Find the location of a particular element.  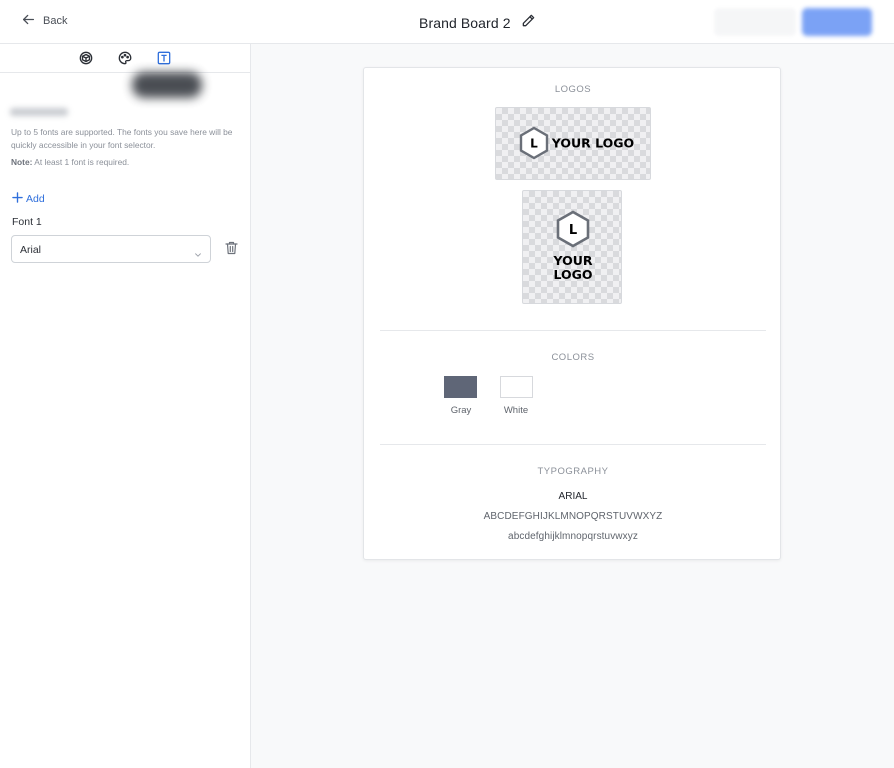

logo-horizontal: L YOUR LOGO is located at coordinates (573, 143).